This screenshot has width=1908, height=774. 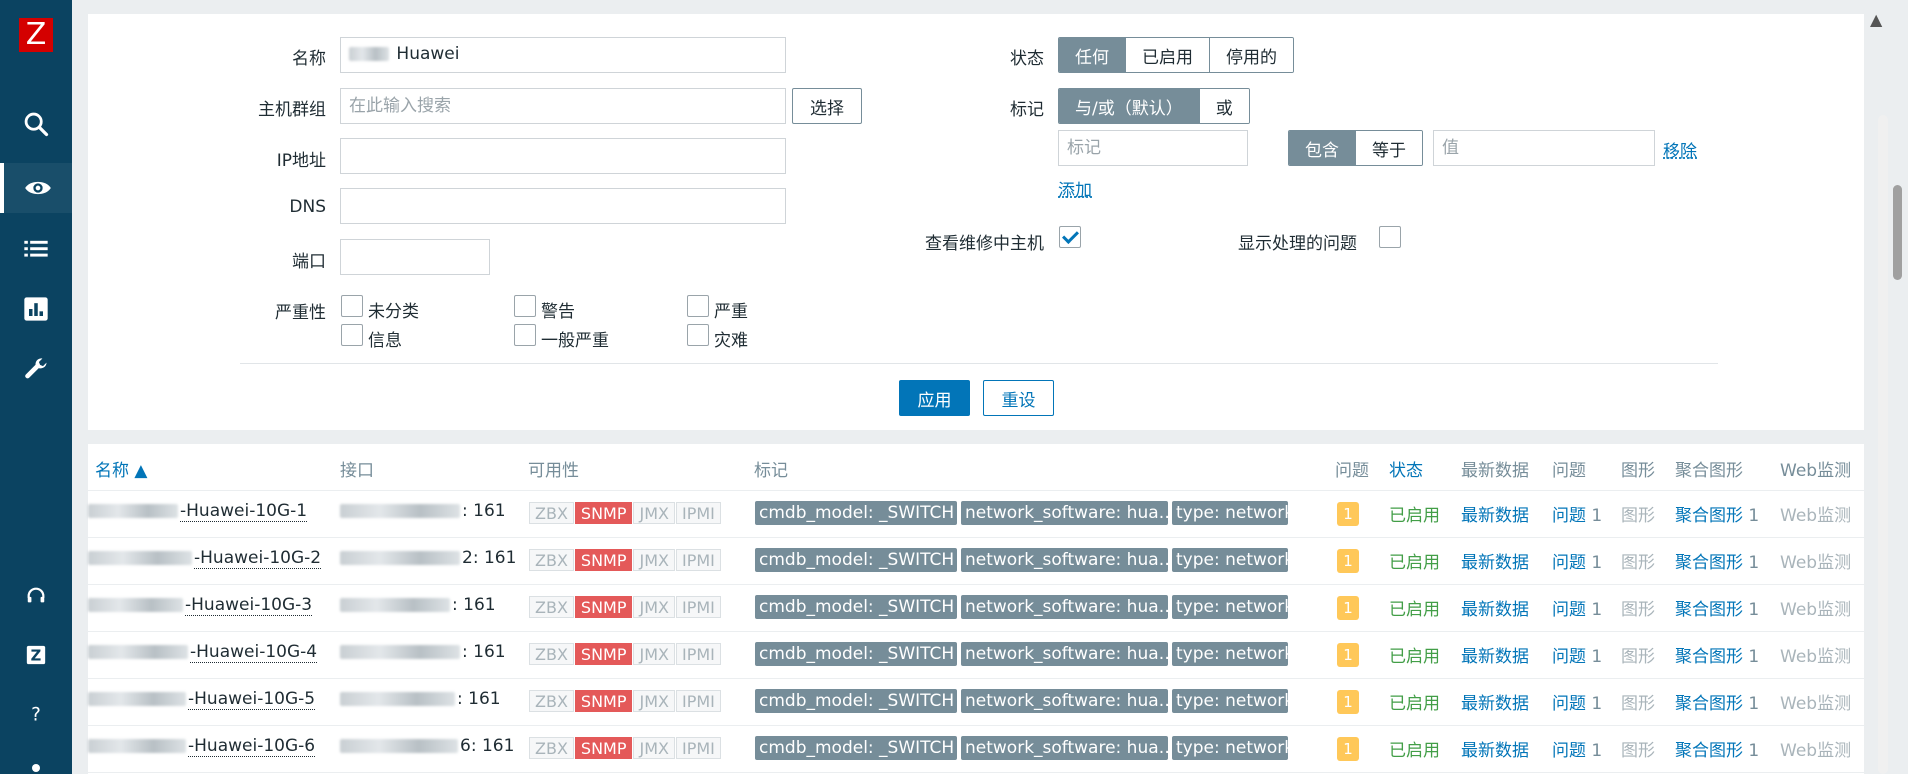 What do you see at coordinates (563, 206) in the screenshot?
I see `dns-field` at bounding box center [563, 206].